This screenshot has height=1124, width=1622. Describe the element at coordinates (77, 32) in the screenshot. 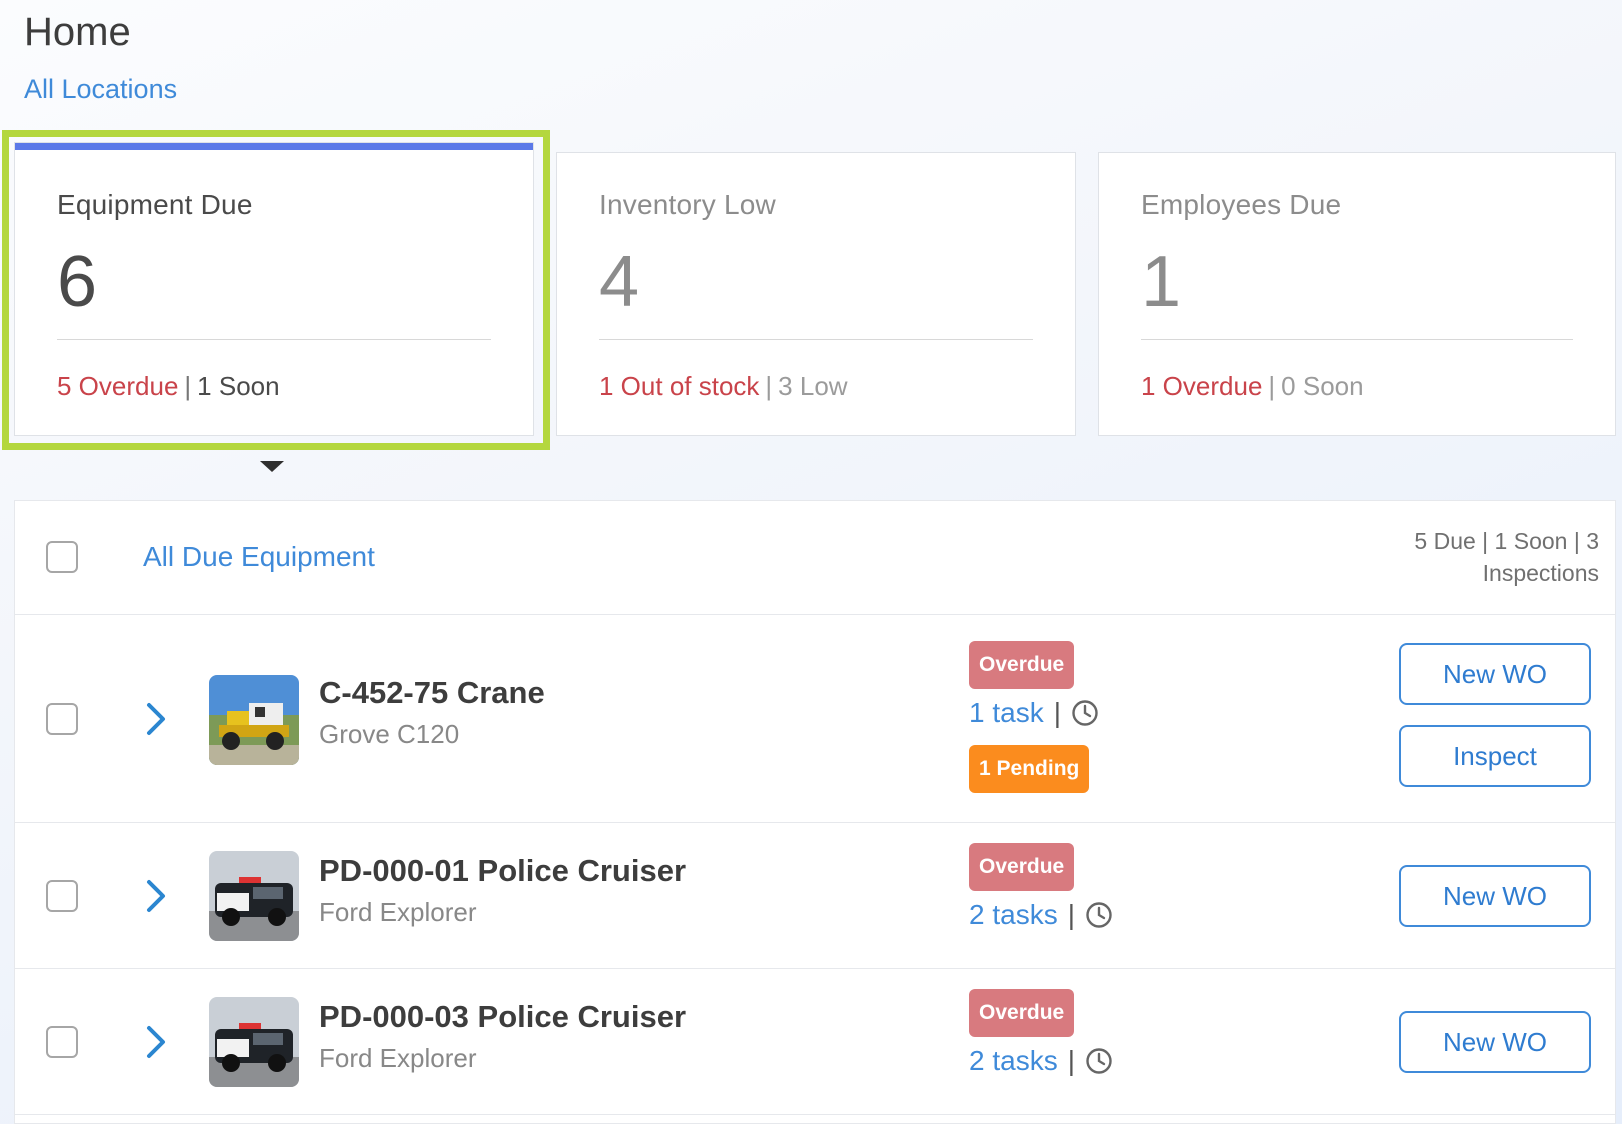

I see `page-title: Home` at that location.